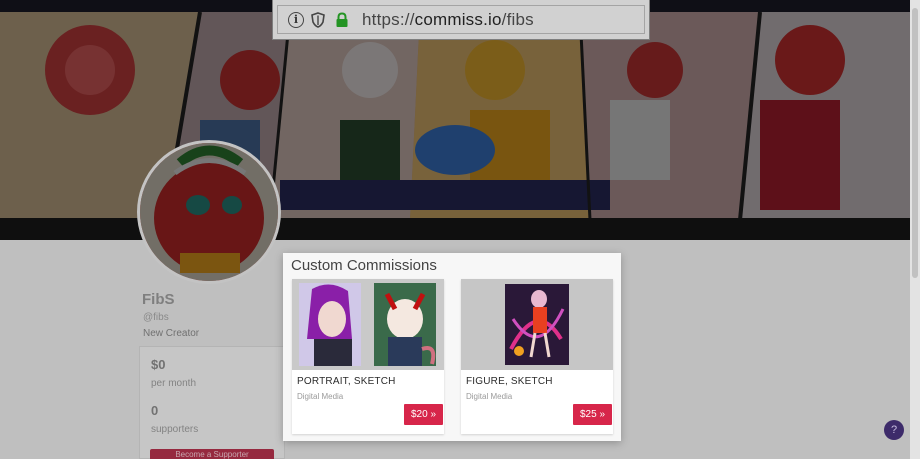 The width and height of the screenshot is (920, 459). I want to click on price-button: $25 », so click(592, 414).